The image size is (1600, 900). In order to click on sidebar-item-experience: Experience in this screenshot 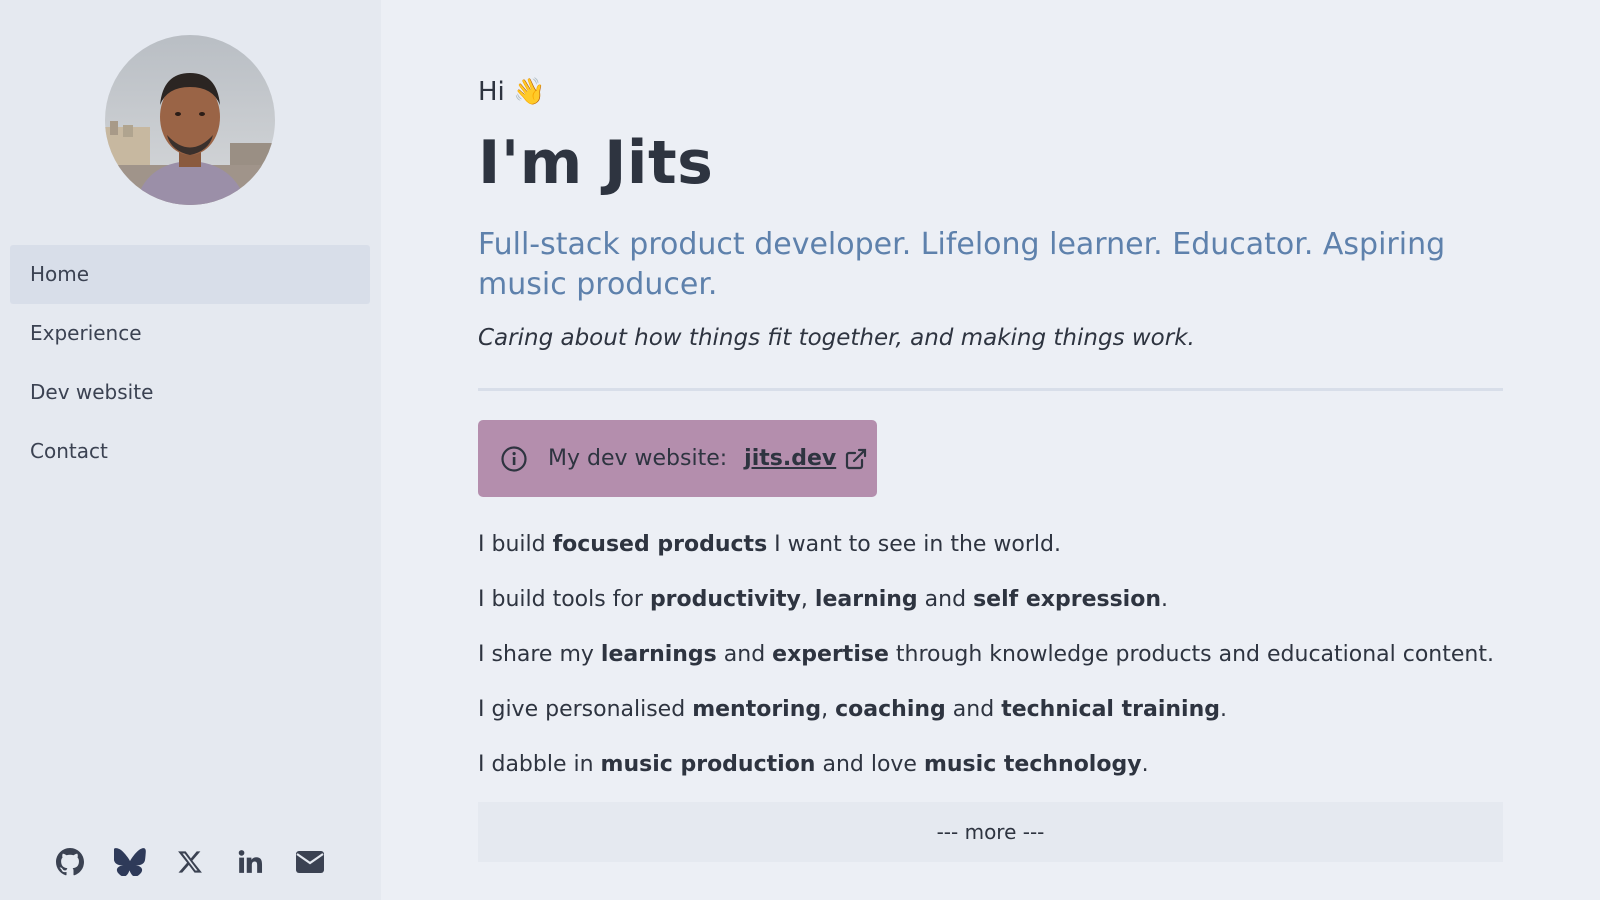, I will do `click(190, 333)`.